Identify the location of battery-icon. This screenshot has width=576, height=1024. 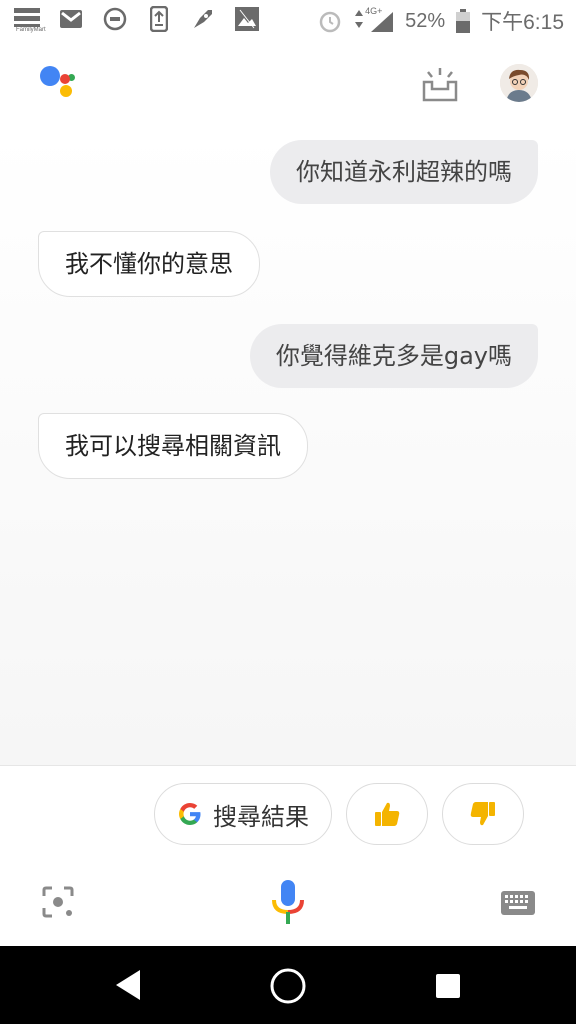
(463, 21).